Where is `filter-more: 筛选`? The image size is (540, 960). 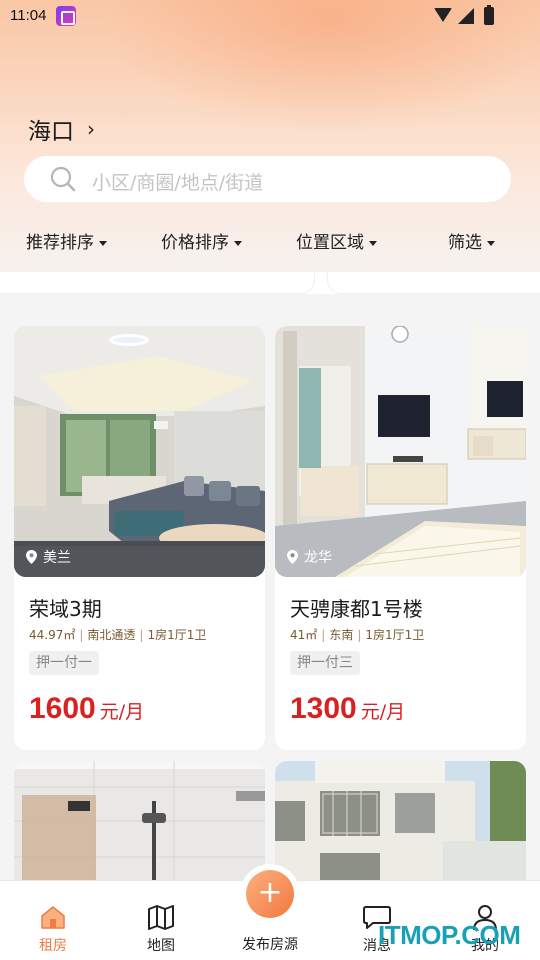 filter-more: 筛选 is located at coordinates (471, 240).